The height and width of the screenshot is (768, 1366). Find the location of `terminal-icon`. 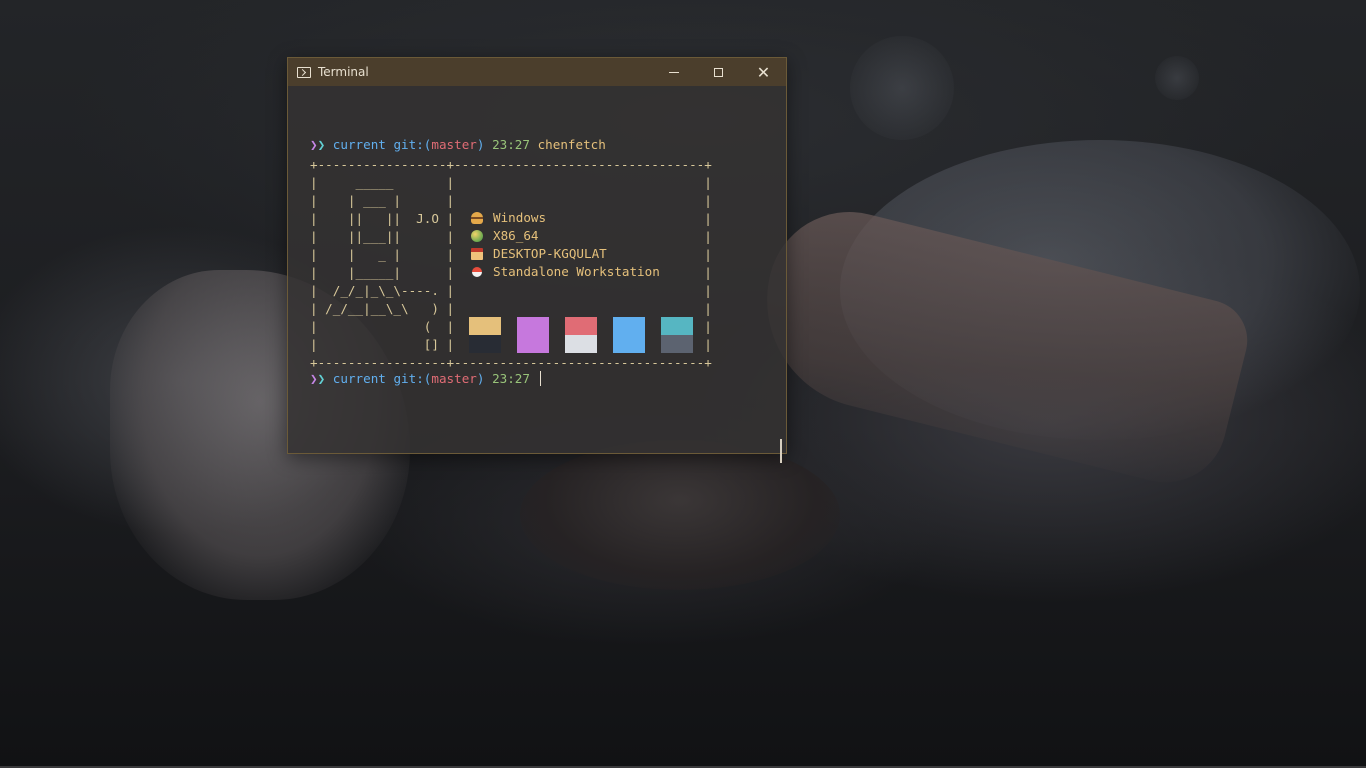

terminal-icon is located at coordinates (304, 72).